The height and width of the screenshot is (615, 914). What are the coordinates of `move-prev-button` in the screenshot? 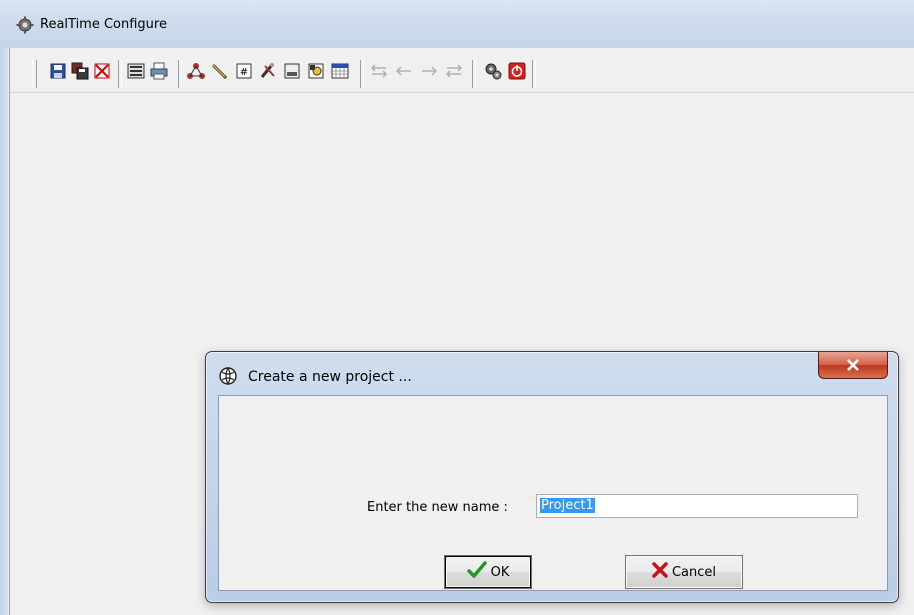 It's located at (404, 73).